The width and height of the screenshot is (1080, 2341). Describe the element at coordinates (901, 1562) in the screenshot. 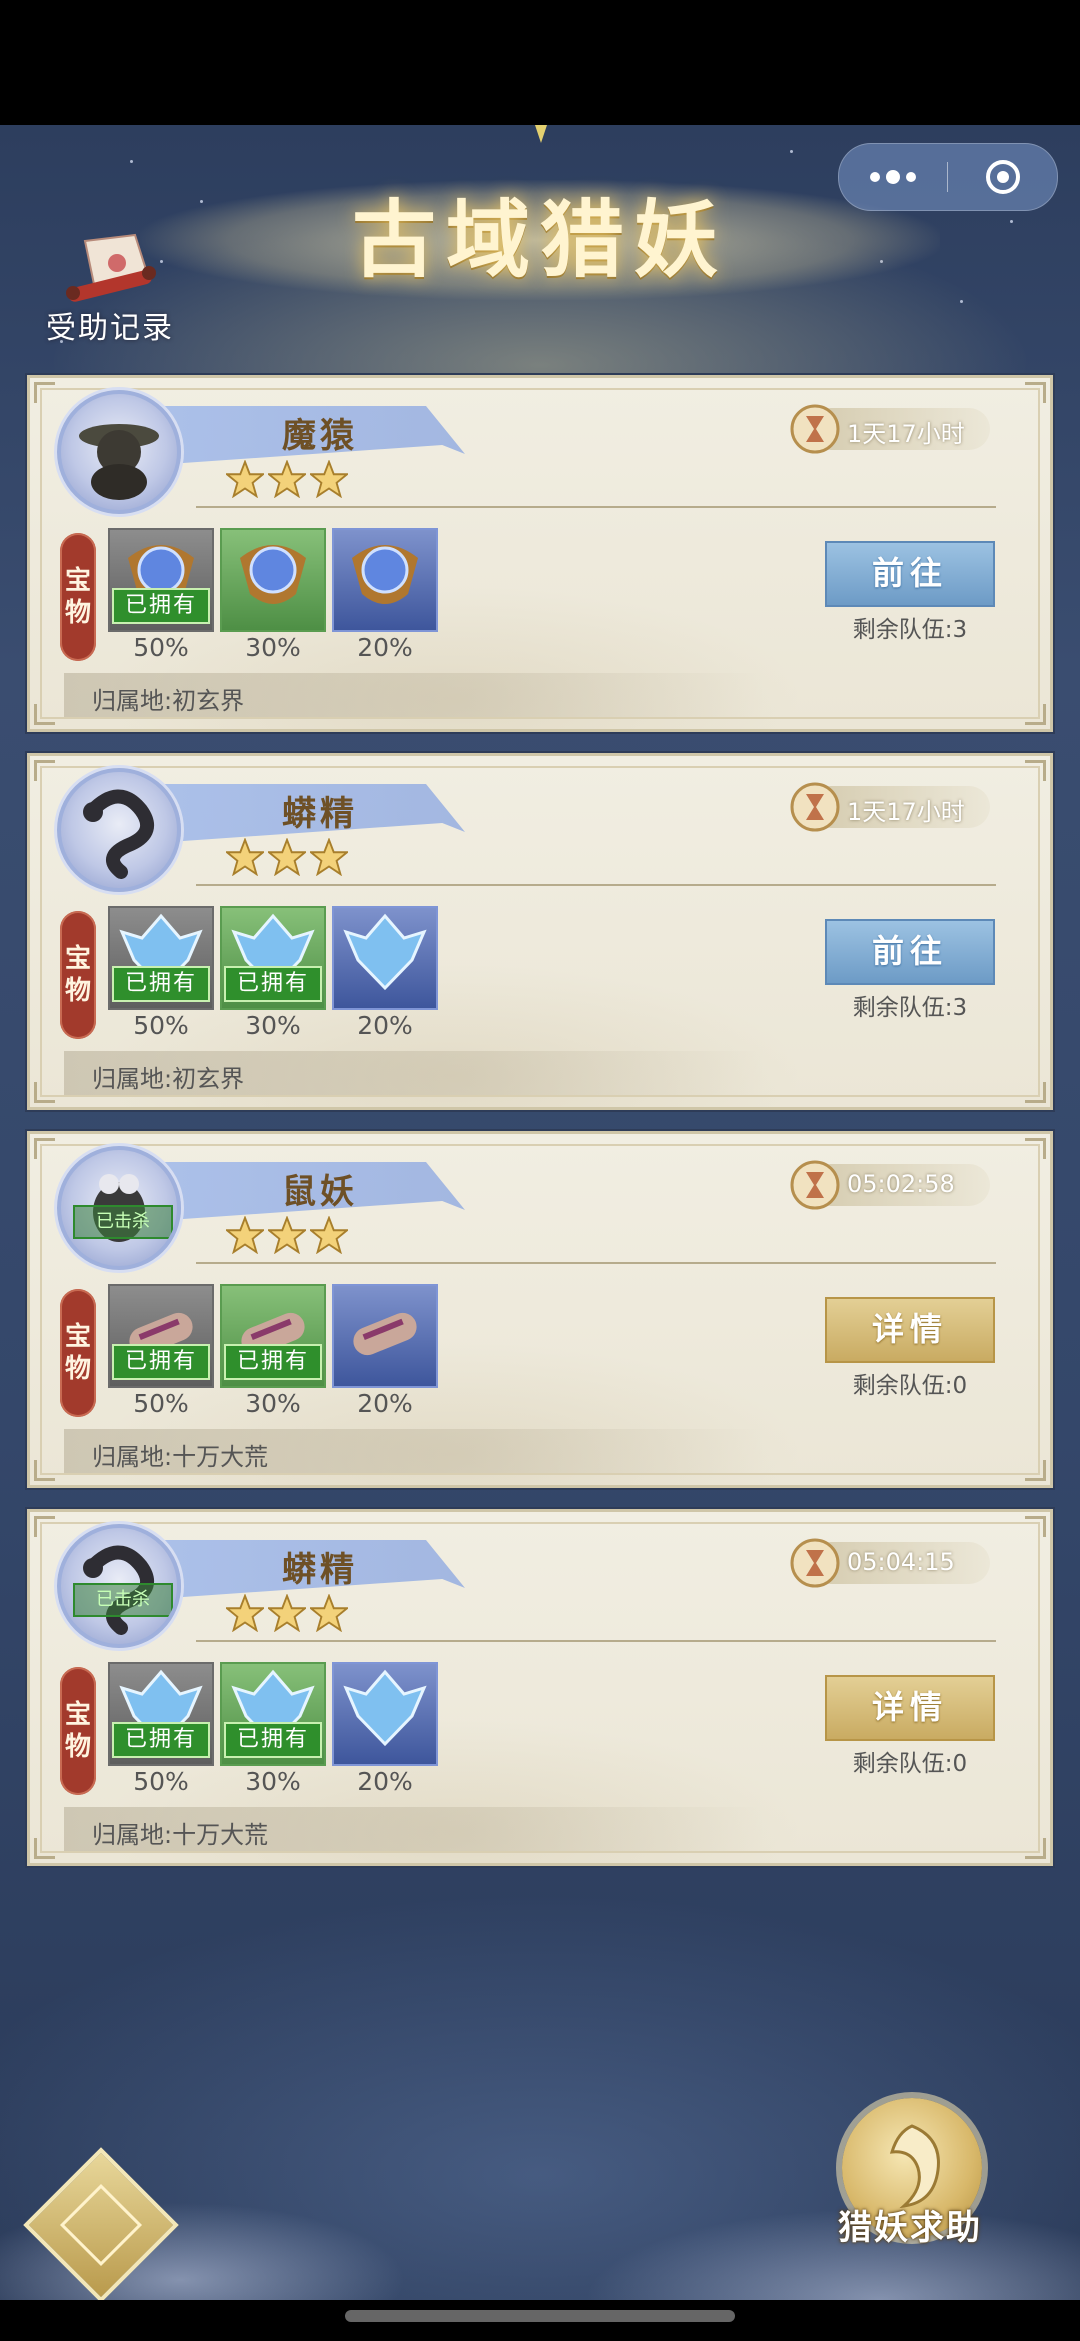

I see `timer-text: 05:04:15` at that location.